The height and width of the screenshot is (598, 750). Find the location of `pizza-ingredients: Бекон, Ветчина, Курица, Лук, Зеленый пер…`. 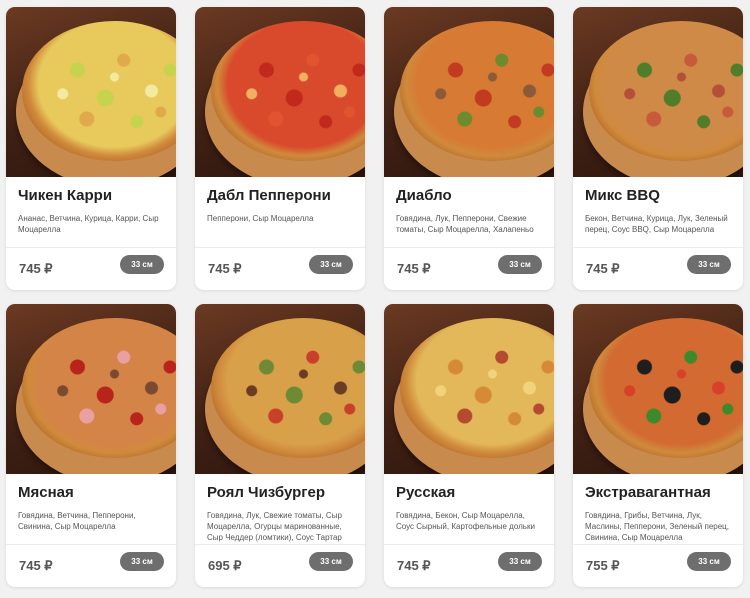

pizza-ingredients: Бекон, Ветчина, Курица, Лук, Зеленый пер… is located at coordinates (656, 224).